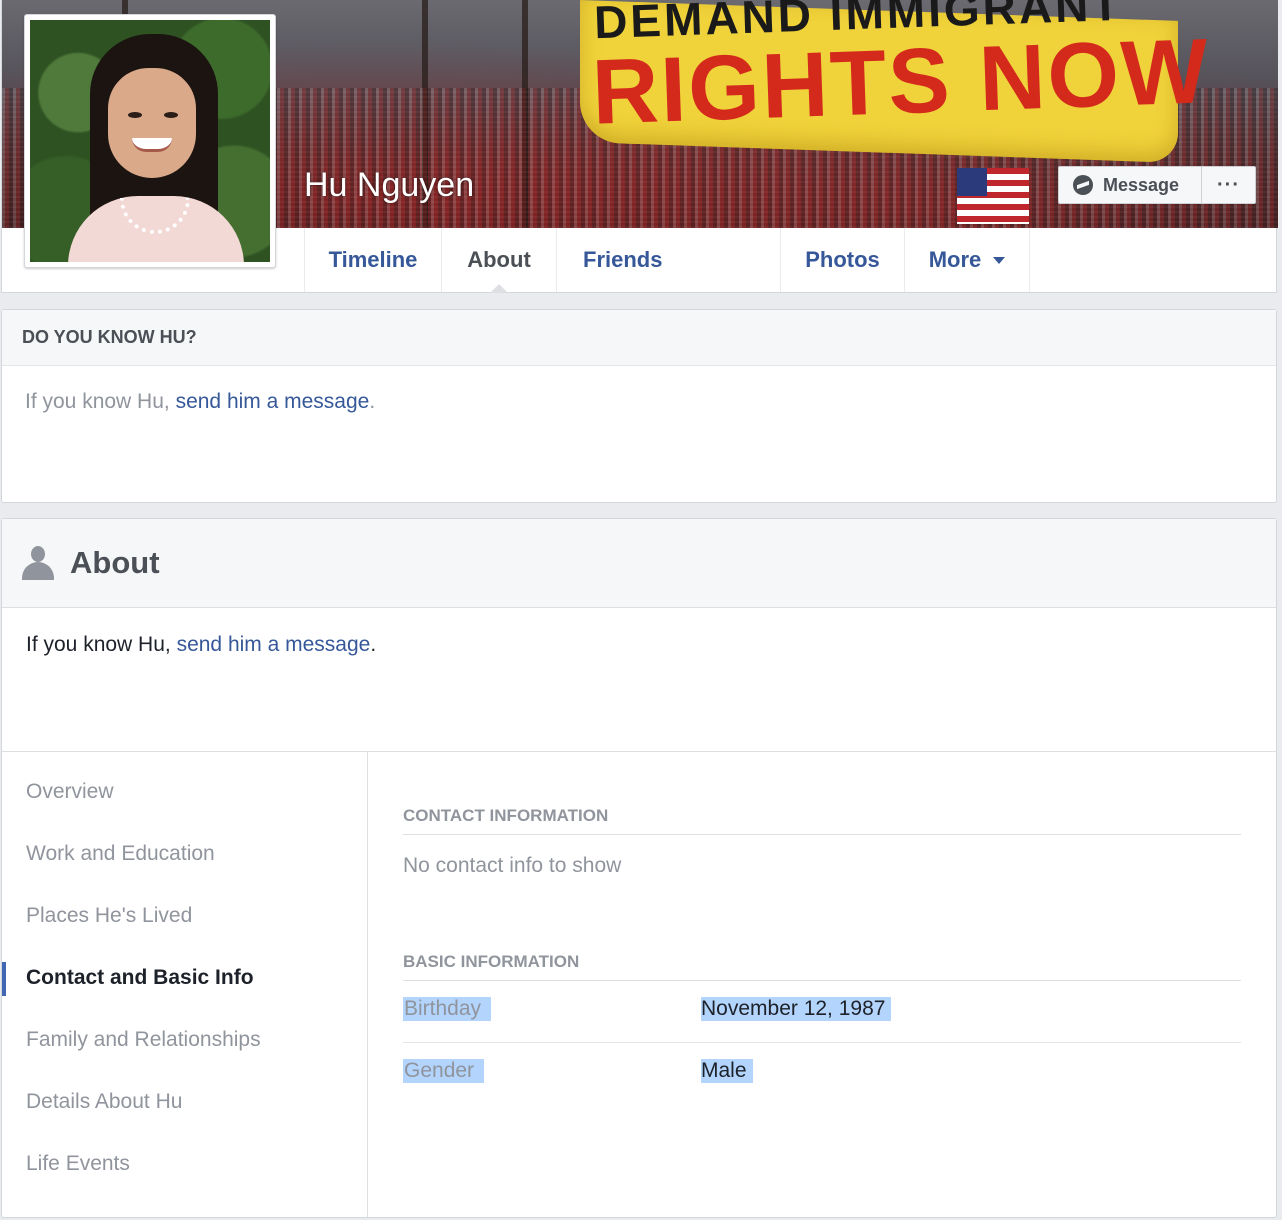 The image size is (1282, 1220). Describe the element at coordinates (999, 260) in the screenshot. I see `caret-down-icon` at that location.